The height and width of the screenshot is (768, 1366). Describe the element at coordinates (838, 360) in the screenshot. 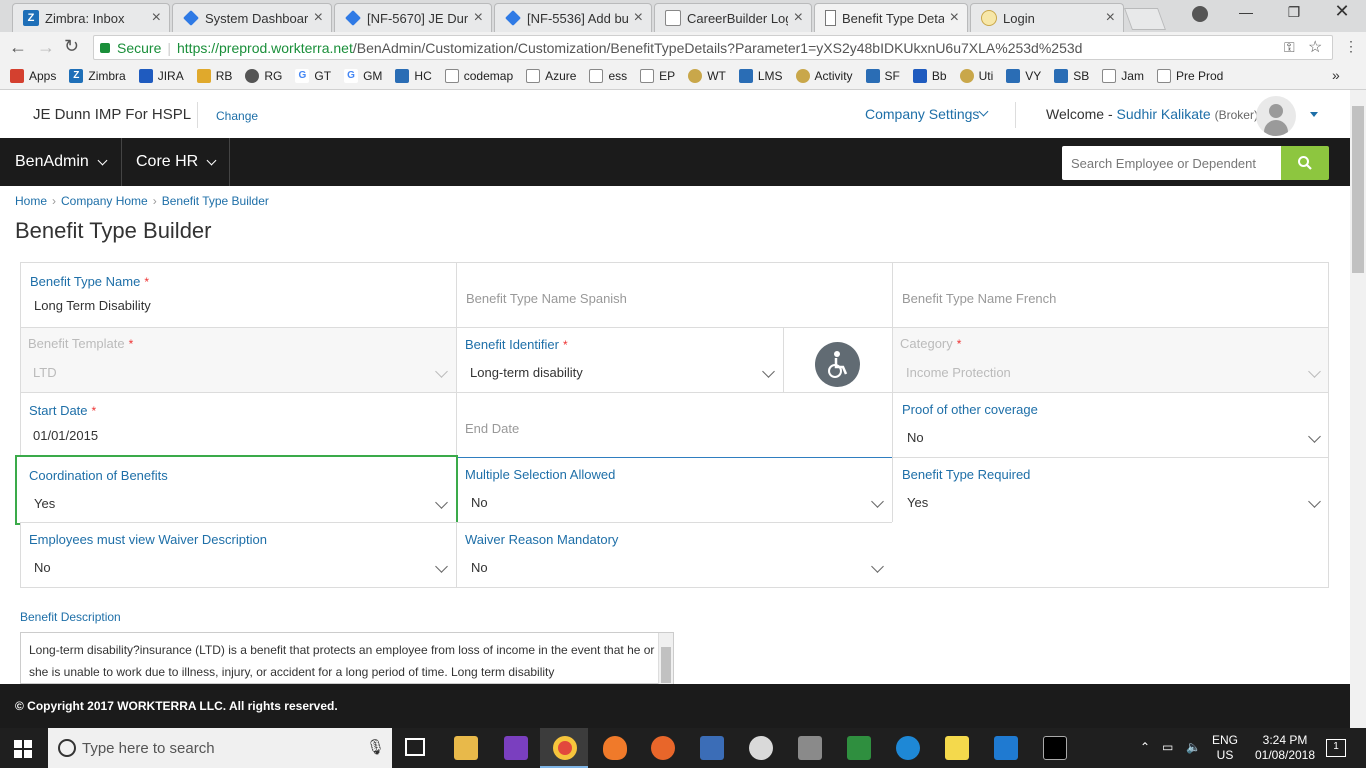

I see `benefit-icon-box` at that location.